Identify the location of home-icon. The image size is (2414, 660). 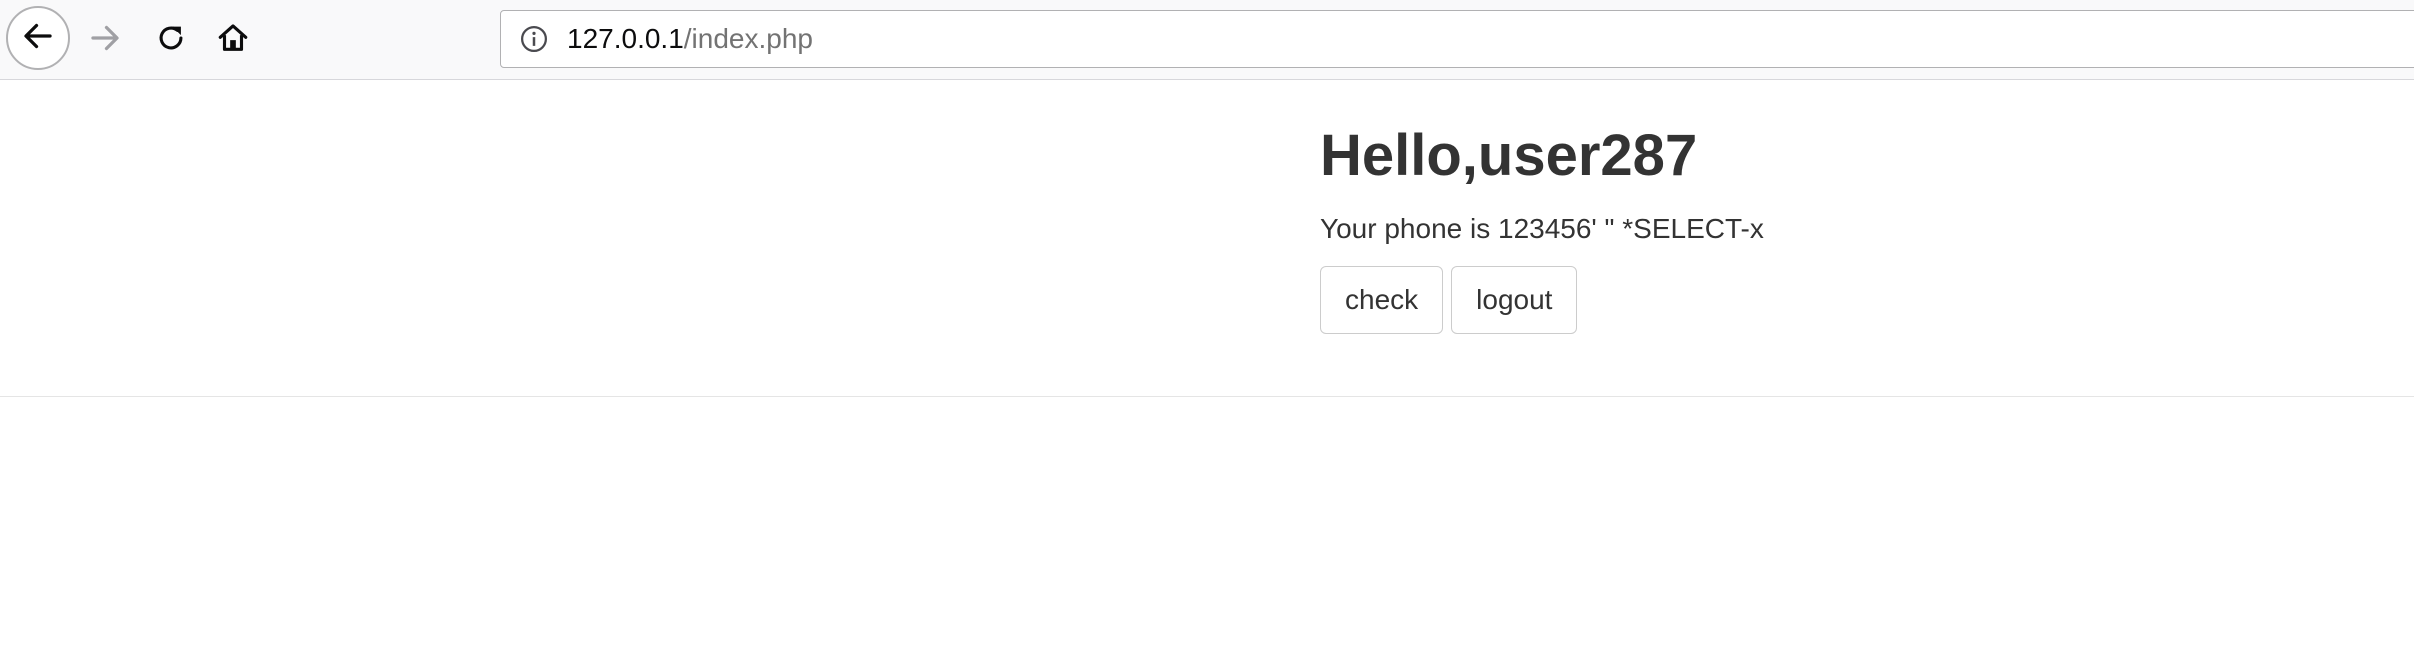
(233, 40).